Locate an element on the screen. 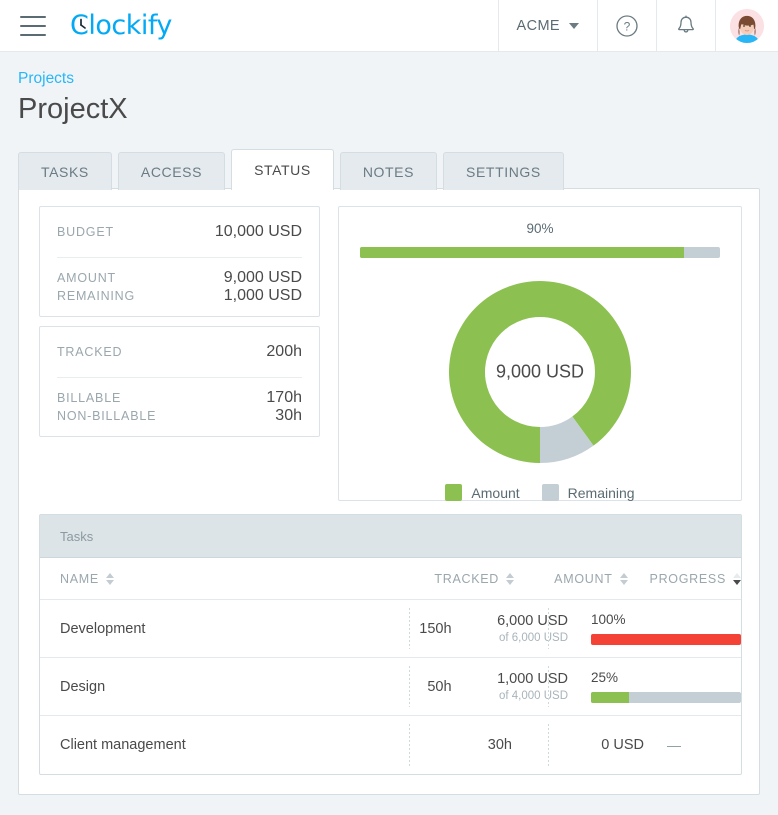 The width and height of the screenshot is (778, 815). amount-label: AMOUNT is located at coordinates (86, 278).